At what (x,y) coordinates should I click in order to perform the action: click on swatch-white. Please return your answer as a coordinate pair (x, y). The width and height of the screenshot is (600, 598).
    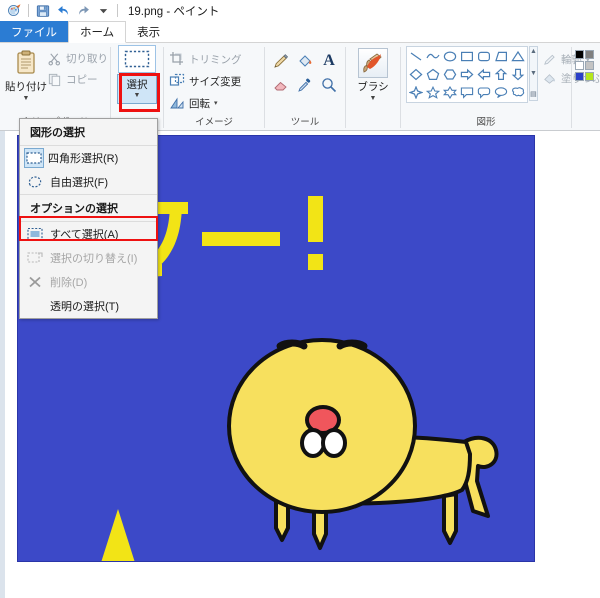
    Looking at the image, I should click on (579, 65).